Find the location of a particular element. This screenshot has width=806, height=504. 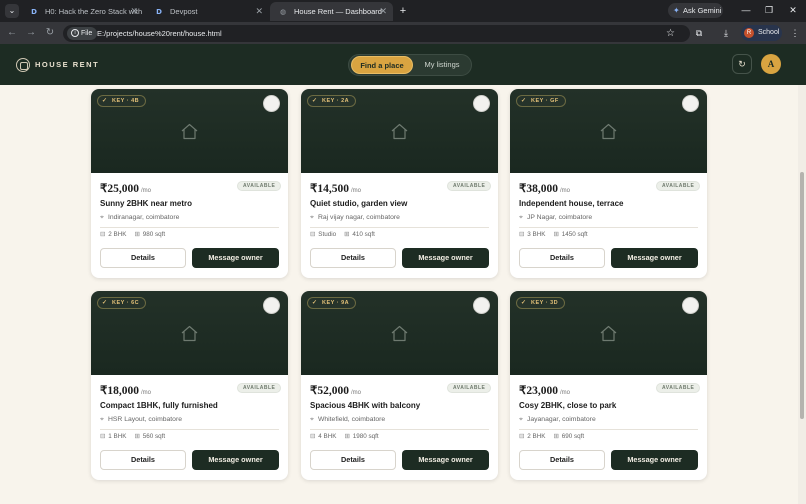

listing-title: Independent house, terrace is located at coordinates (571, 203).